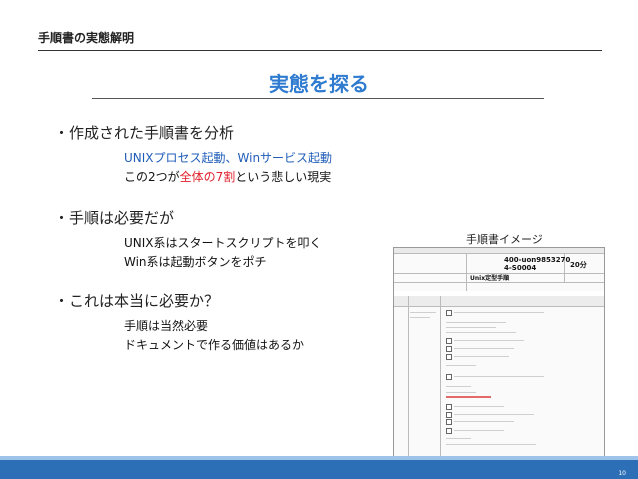 This screenshot has width=638, height=479. I want to click on doc-duration: 20分, so click(578, 265).